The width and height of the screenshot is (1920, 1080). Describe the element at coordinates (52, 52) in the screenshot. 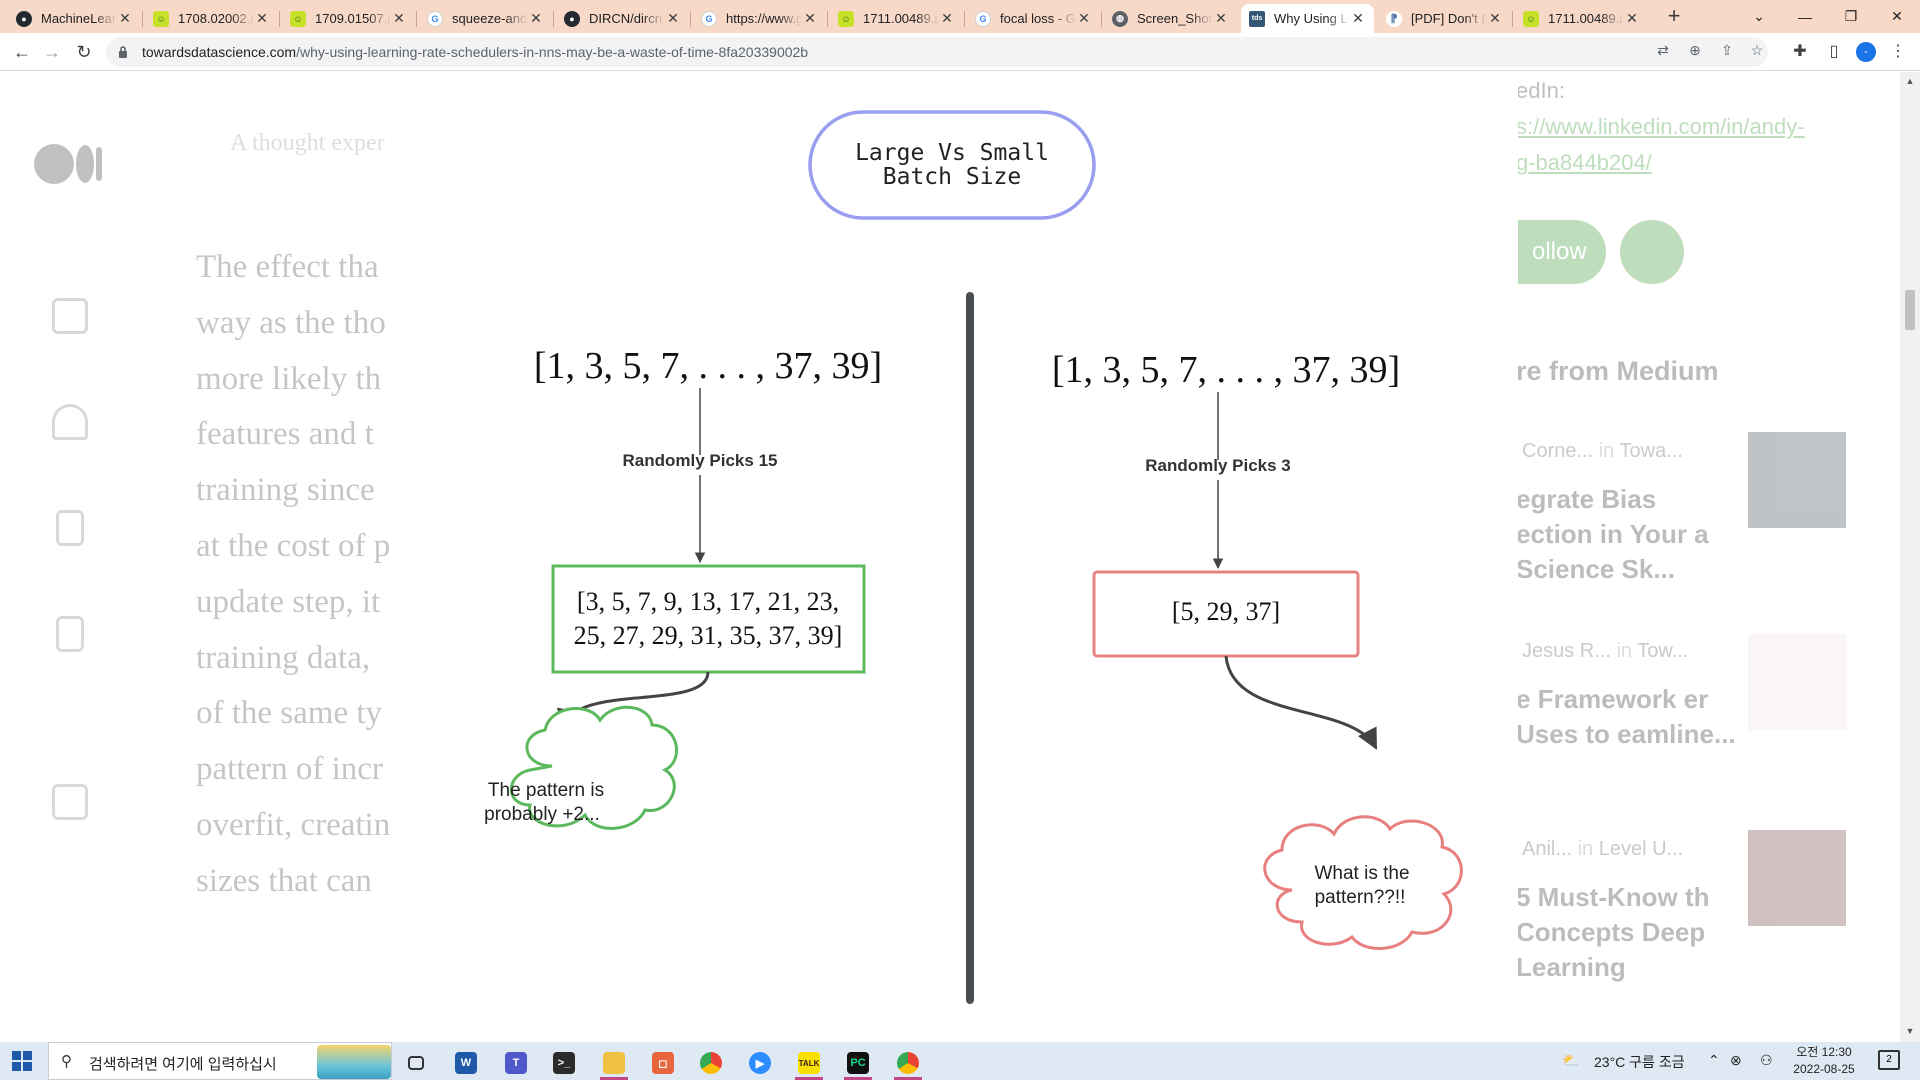

I see `forward-icon: →` at that location.